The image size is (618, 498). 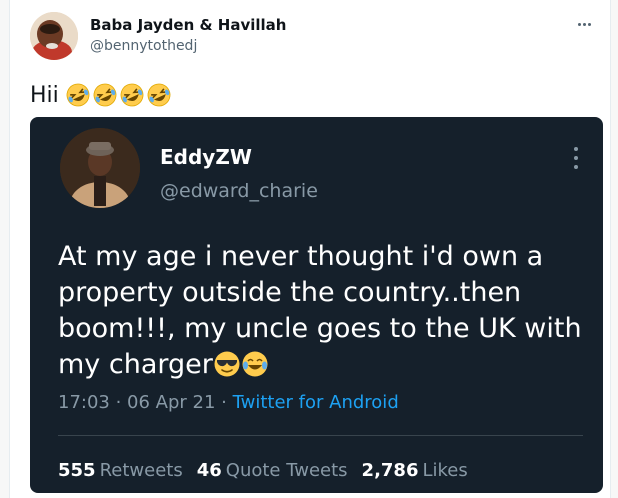 What do you see at coordinates (188, 25) in the screenshot?
I see `author-name: Baba Jayden & Havillah` at bounding box center [188, 25].